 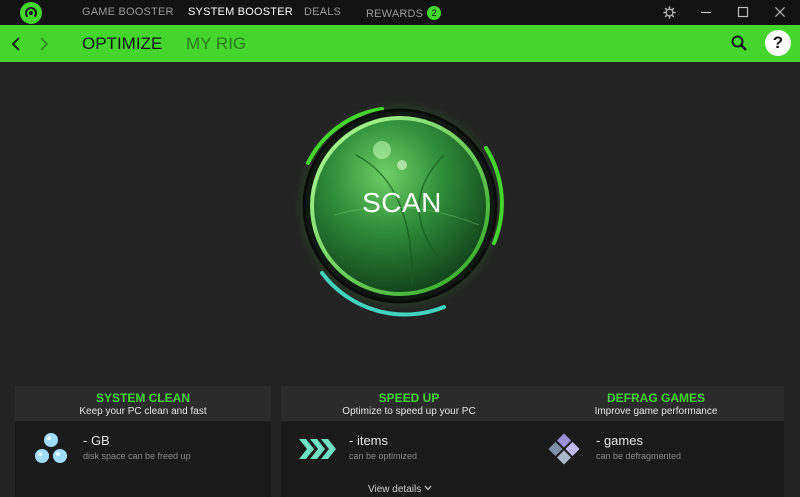 I want to click on tab-rewards: REWARDS 2, so click(x=404, y=13).